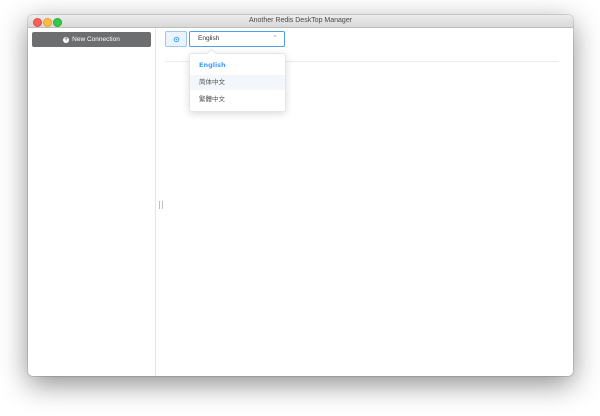  I want to click on language-select-value: English, so click(209, 38).